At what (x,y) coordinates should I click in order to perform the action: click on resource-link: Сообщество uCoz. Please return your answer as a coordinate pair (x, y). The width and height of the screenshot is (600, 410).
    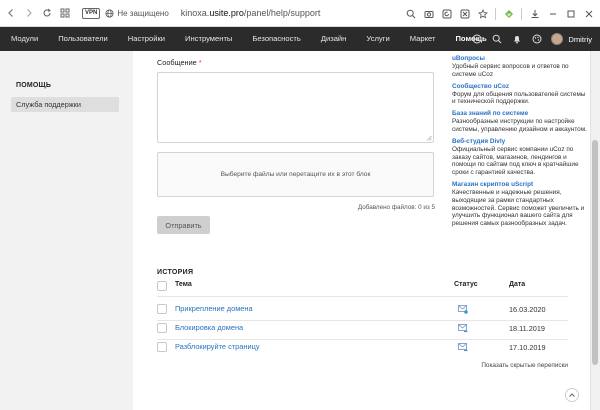
    Looking at the image, I should click on (519, 87).